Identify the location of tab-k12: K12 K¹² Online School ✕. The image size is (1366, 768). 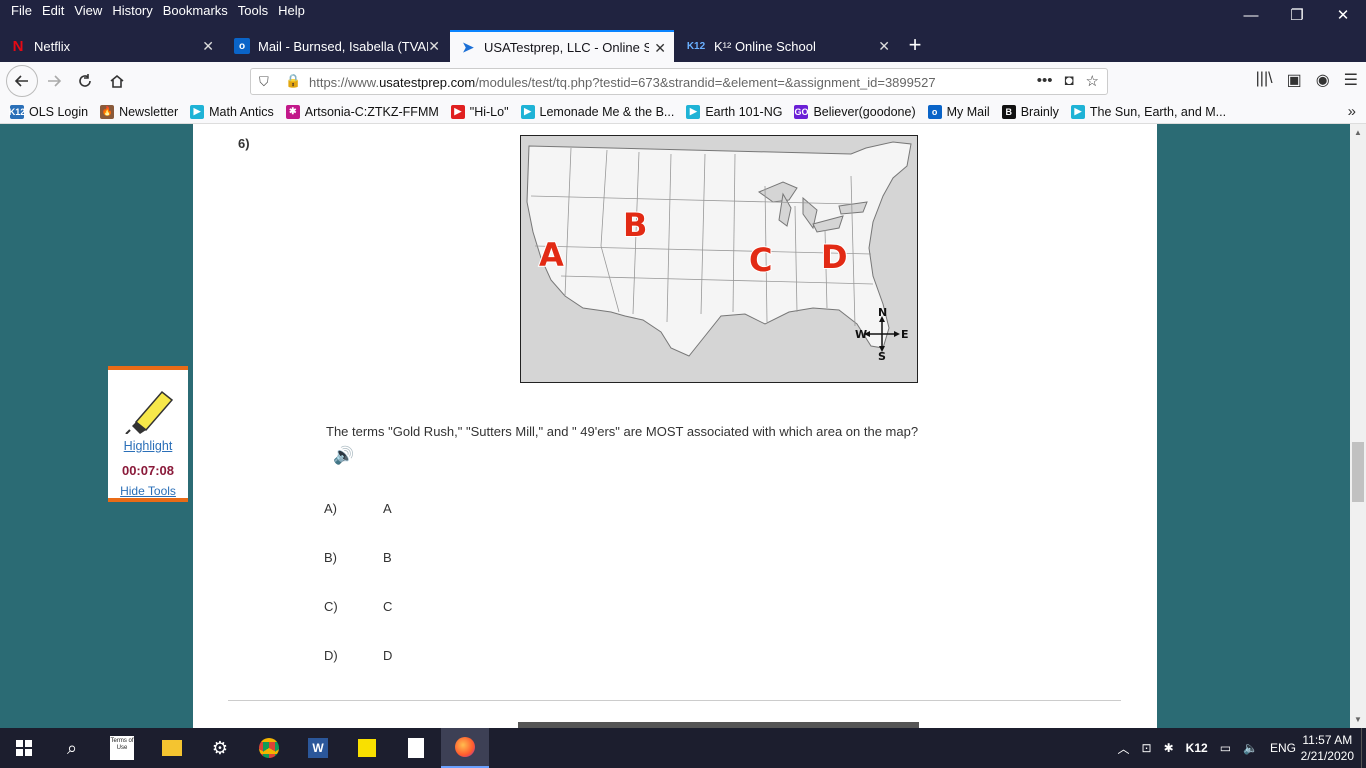
(787, 46).